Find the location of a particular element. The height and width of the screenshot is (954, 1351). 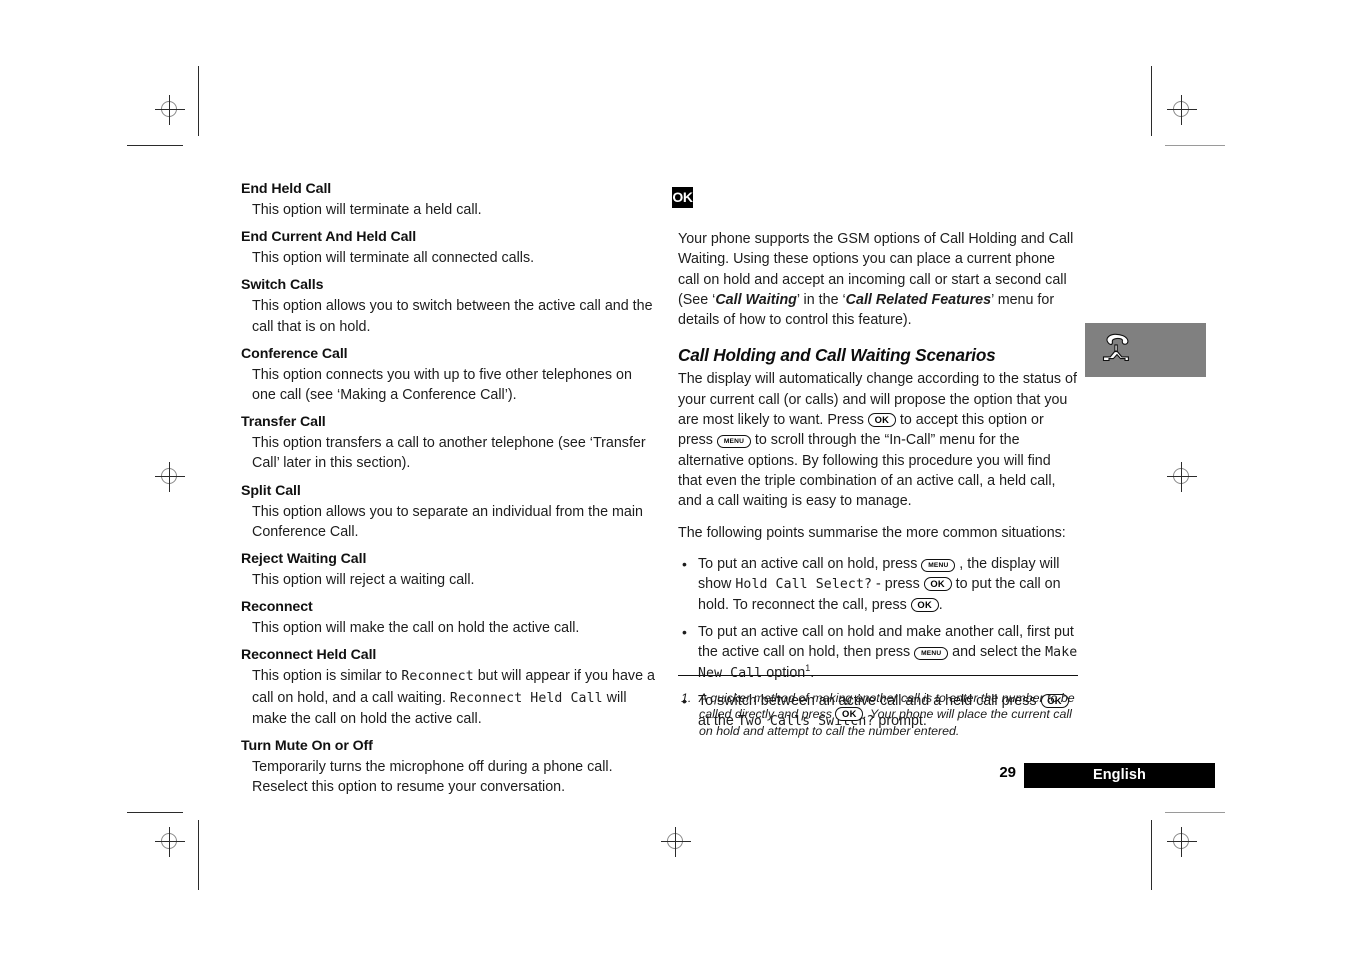

chapter-side-tab is located at coordinates (1145, 350).